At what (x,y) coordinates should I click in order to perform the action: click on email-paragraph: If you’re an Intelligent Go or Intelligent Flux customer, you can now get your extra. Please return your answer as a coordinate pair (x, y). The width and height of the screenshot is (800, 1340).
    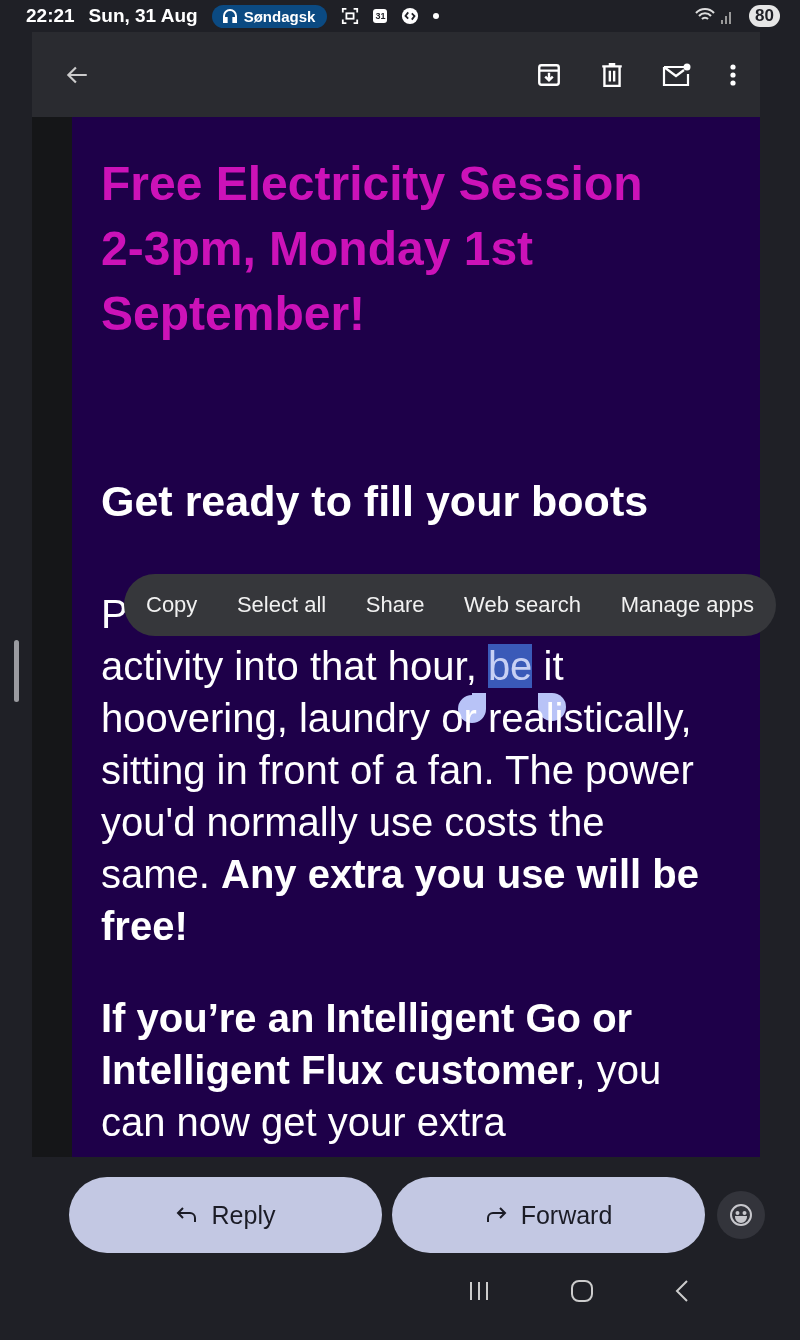
    Looking at the image, I should click on (382, 1070).